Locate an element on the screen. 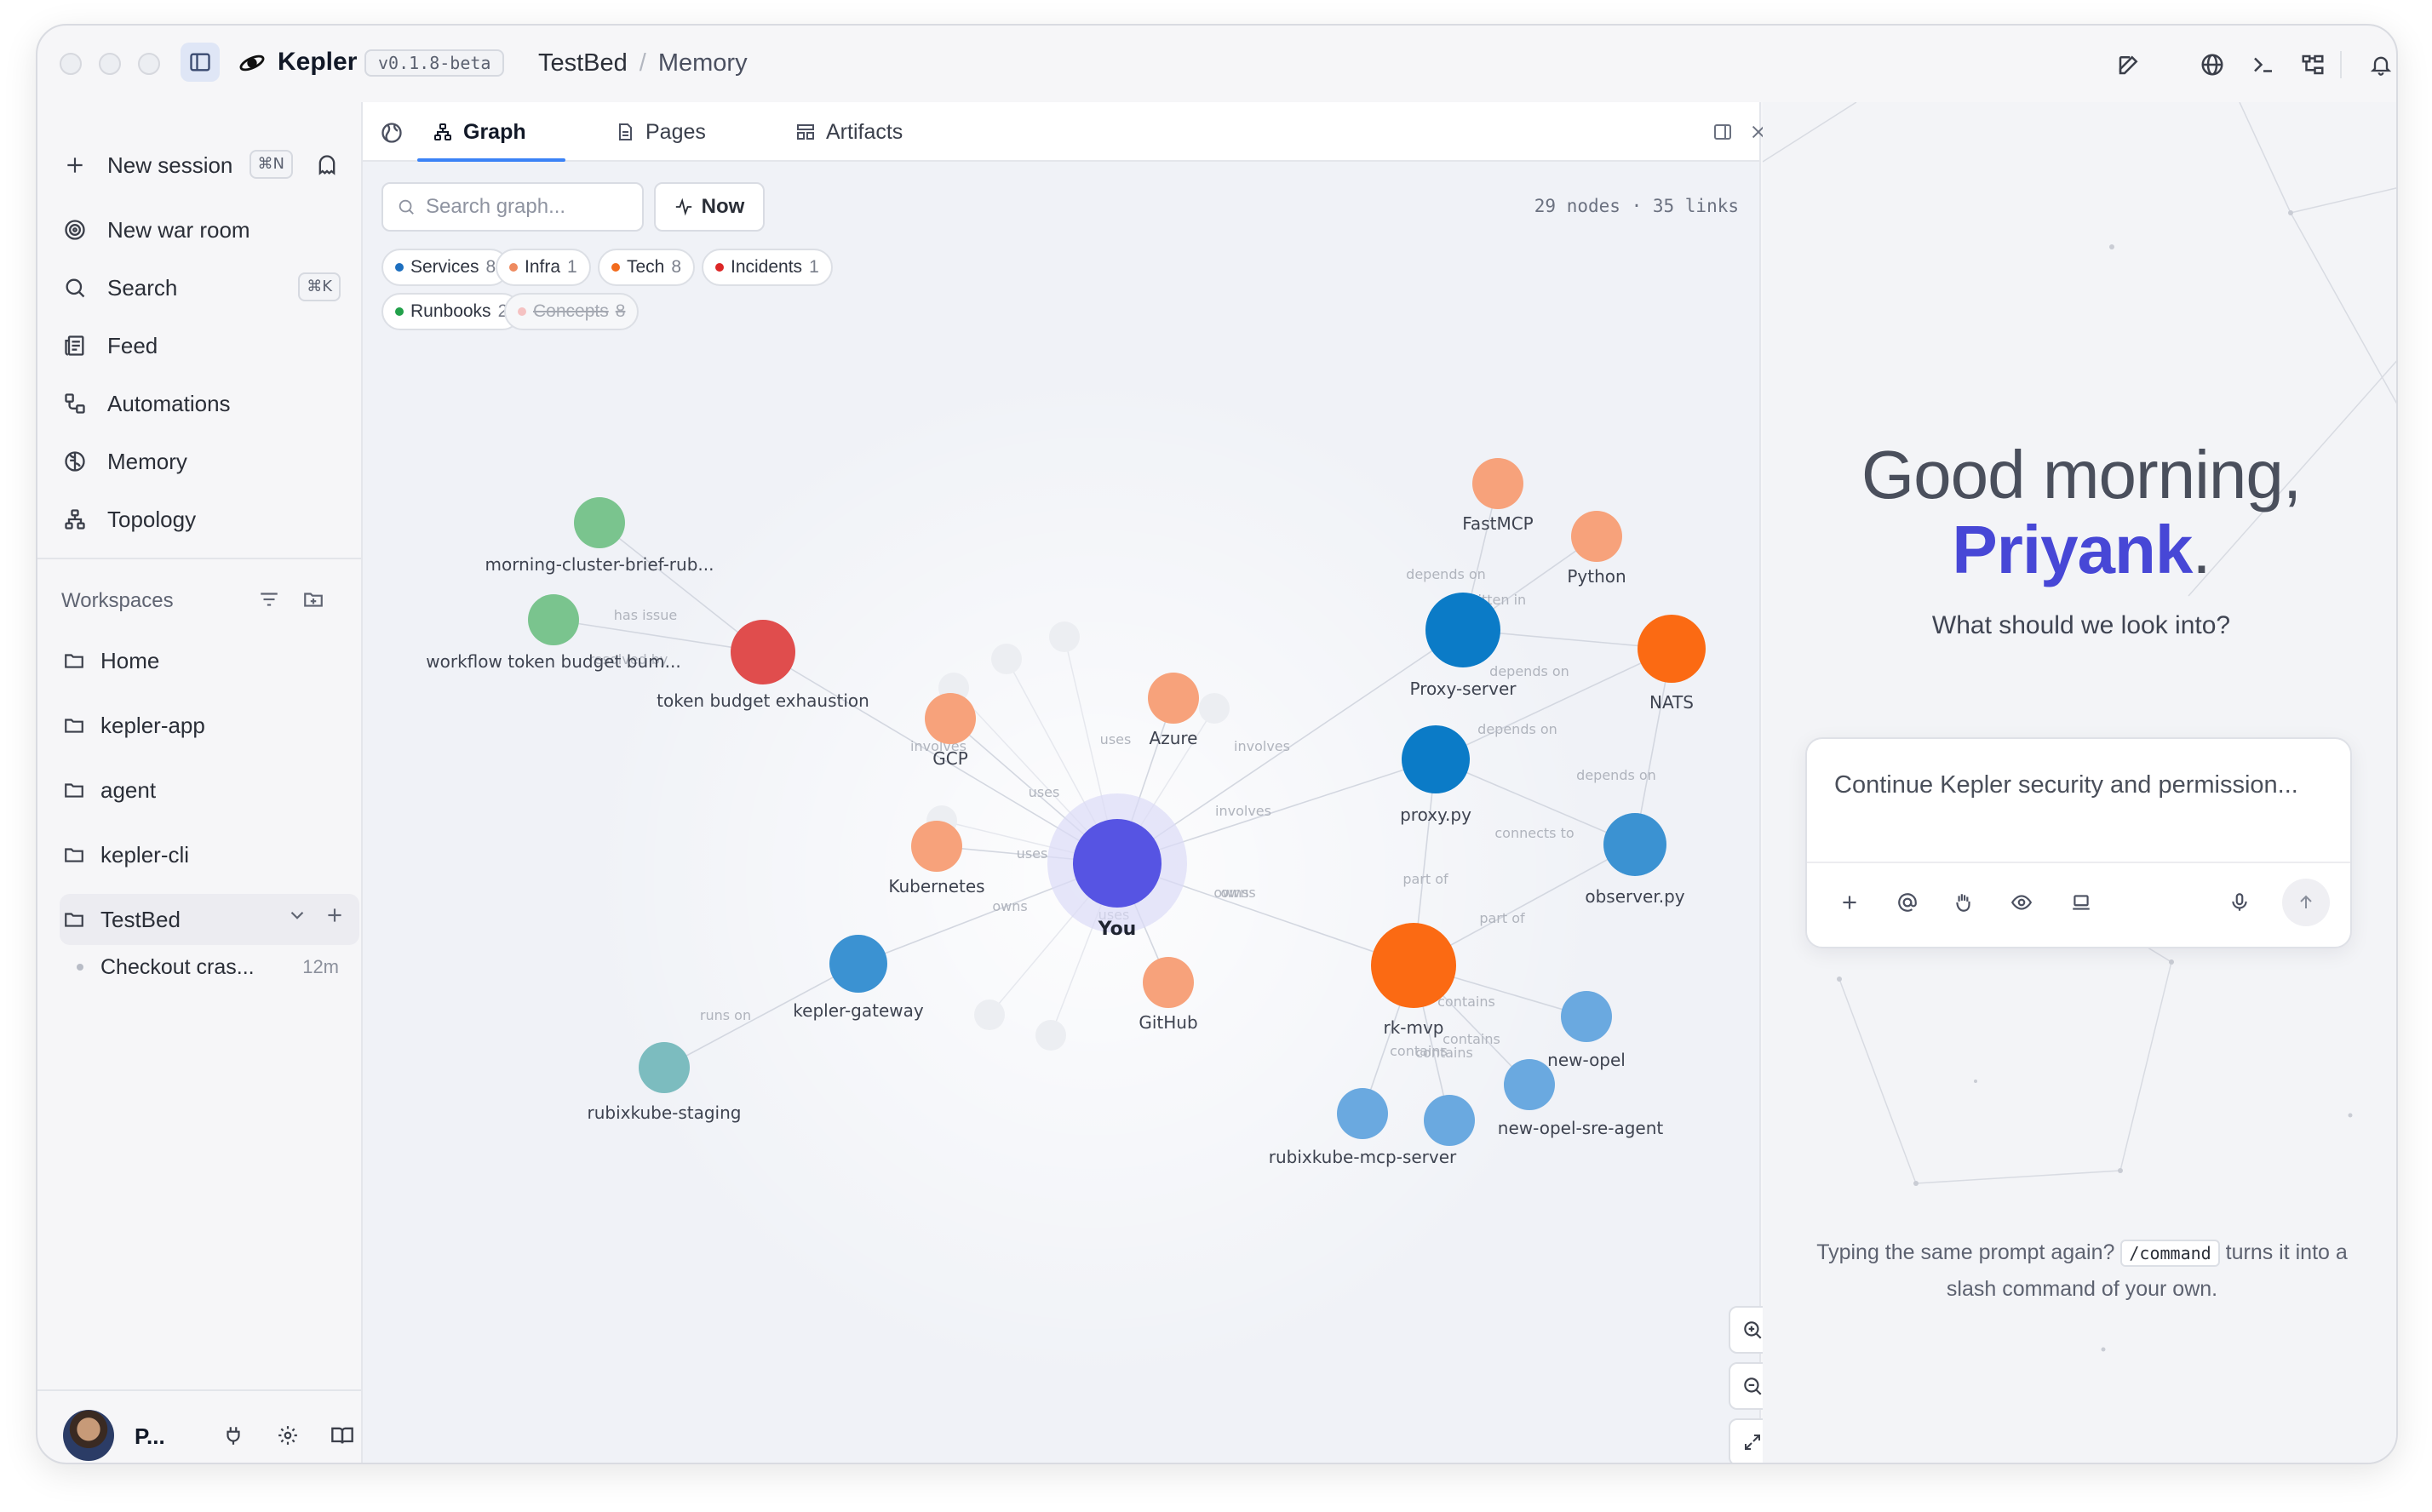 Image resolution: width=2432 pixels, height=1512 pixels. folder-icon is located at coordinates (75, 661).